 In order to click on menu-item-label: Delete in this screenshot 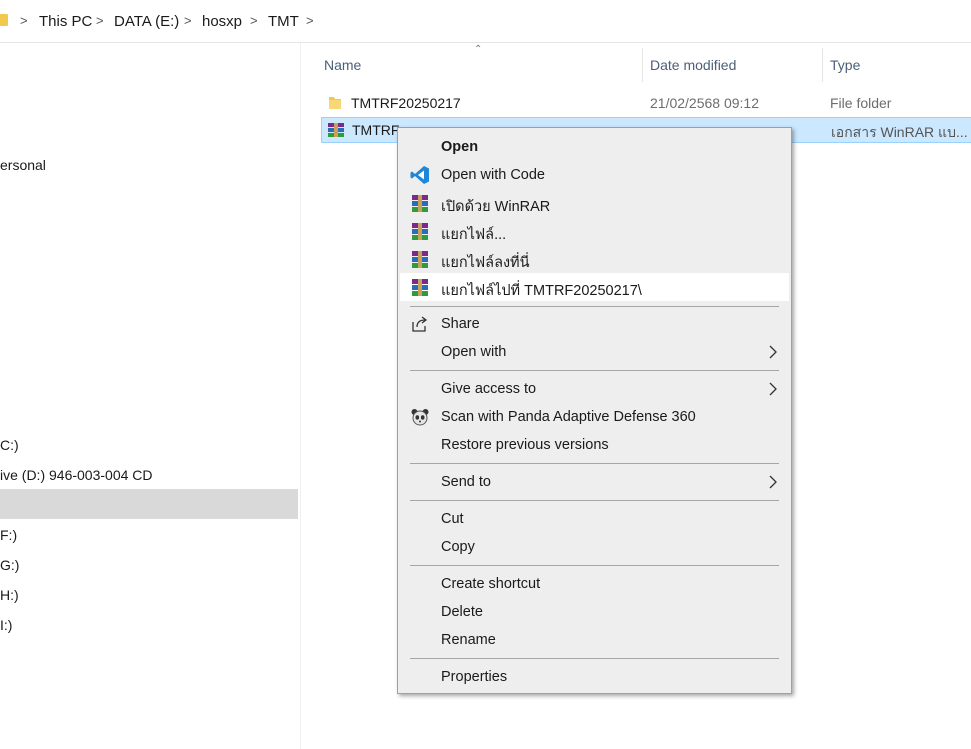, I will do `click(462, 612)`.